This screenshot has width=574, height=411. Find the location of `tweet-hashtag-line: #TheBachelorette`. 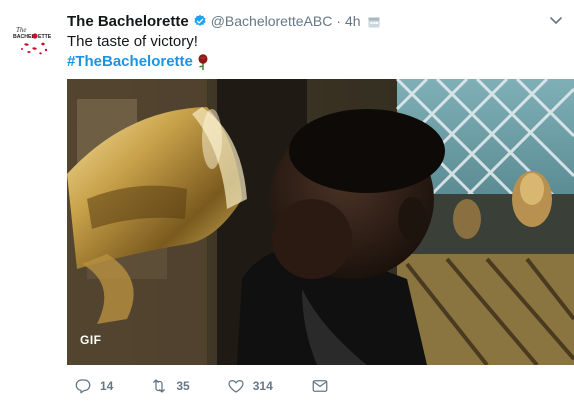

tweet-hashtag-line: #TheBachelorette is located at coordinates (138, 62).